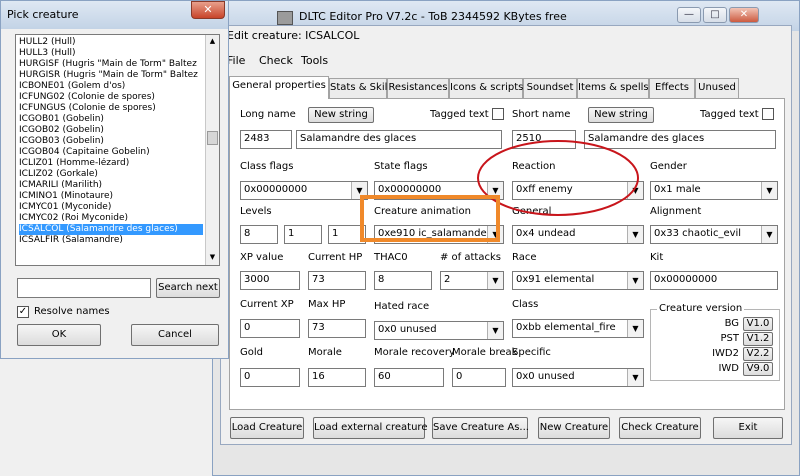  I want to click on list-item: ICGOB03 (Gobelin), so click(111, 141).